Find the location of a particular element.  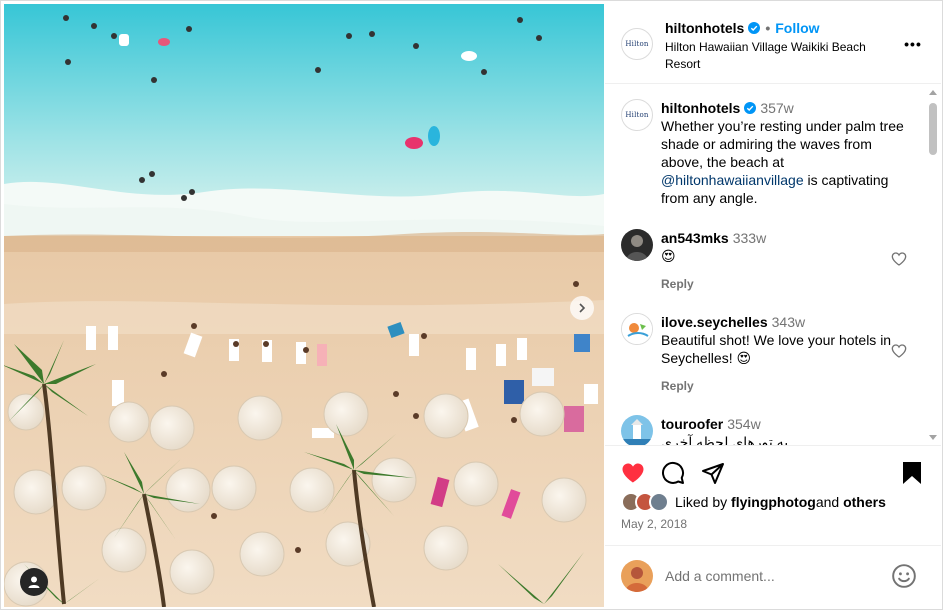

caption-time: 357w is located at coordinates (777, 108).